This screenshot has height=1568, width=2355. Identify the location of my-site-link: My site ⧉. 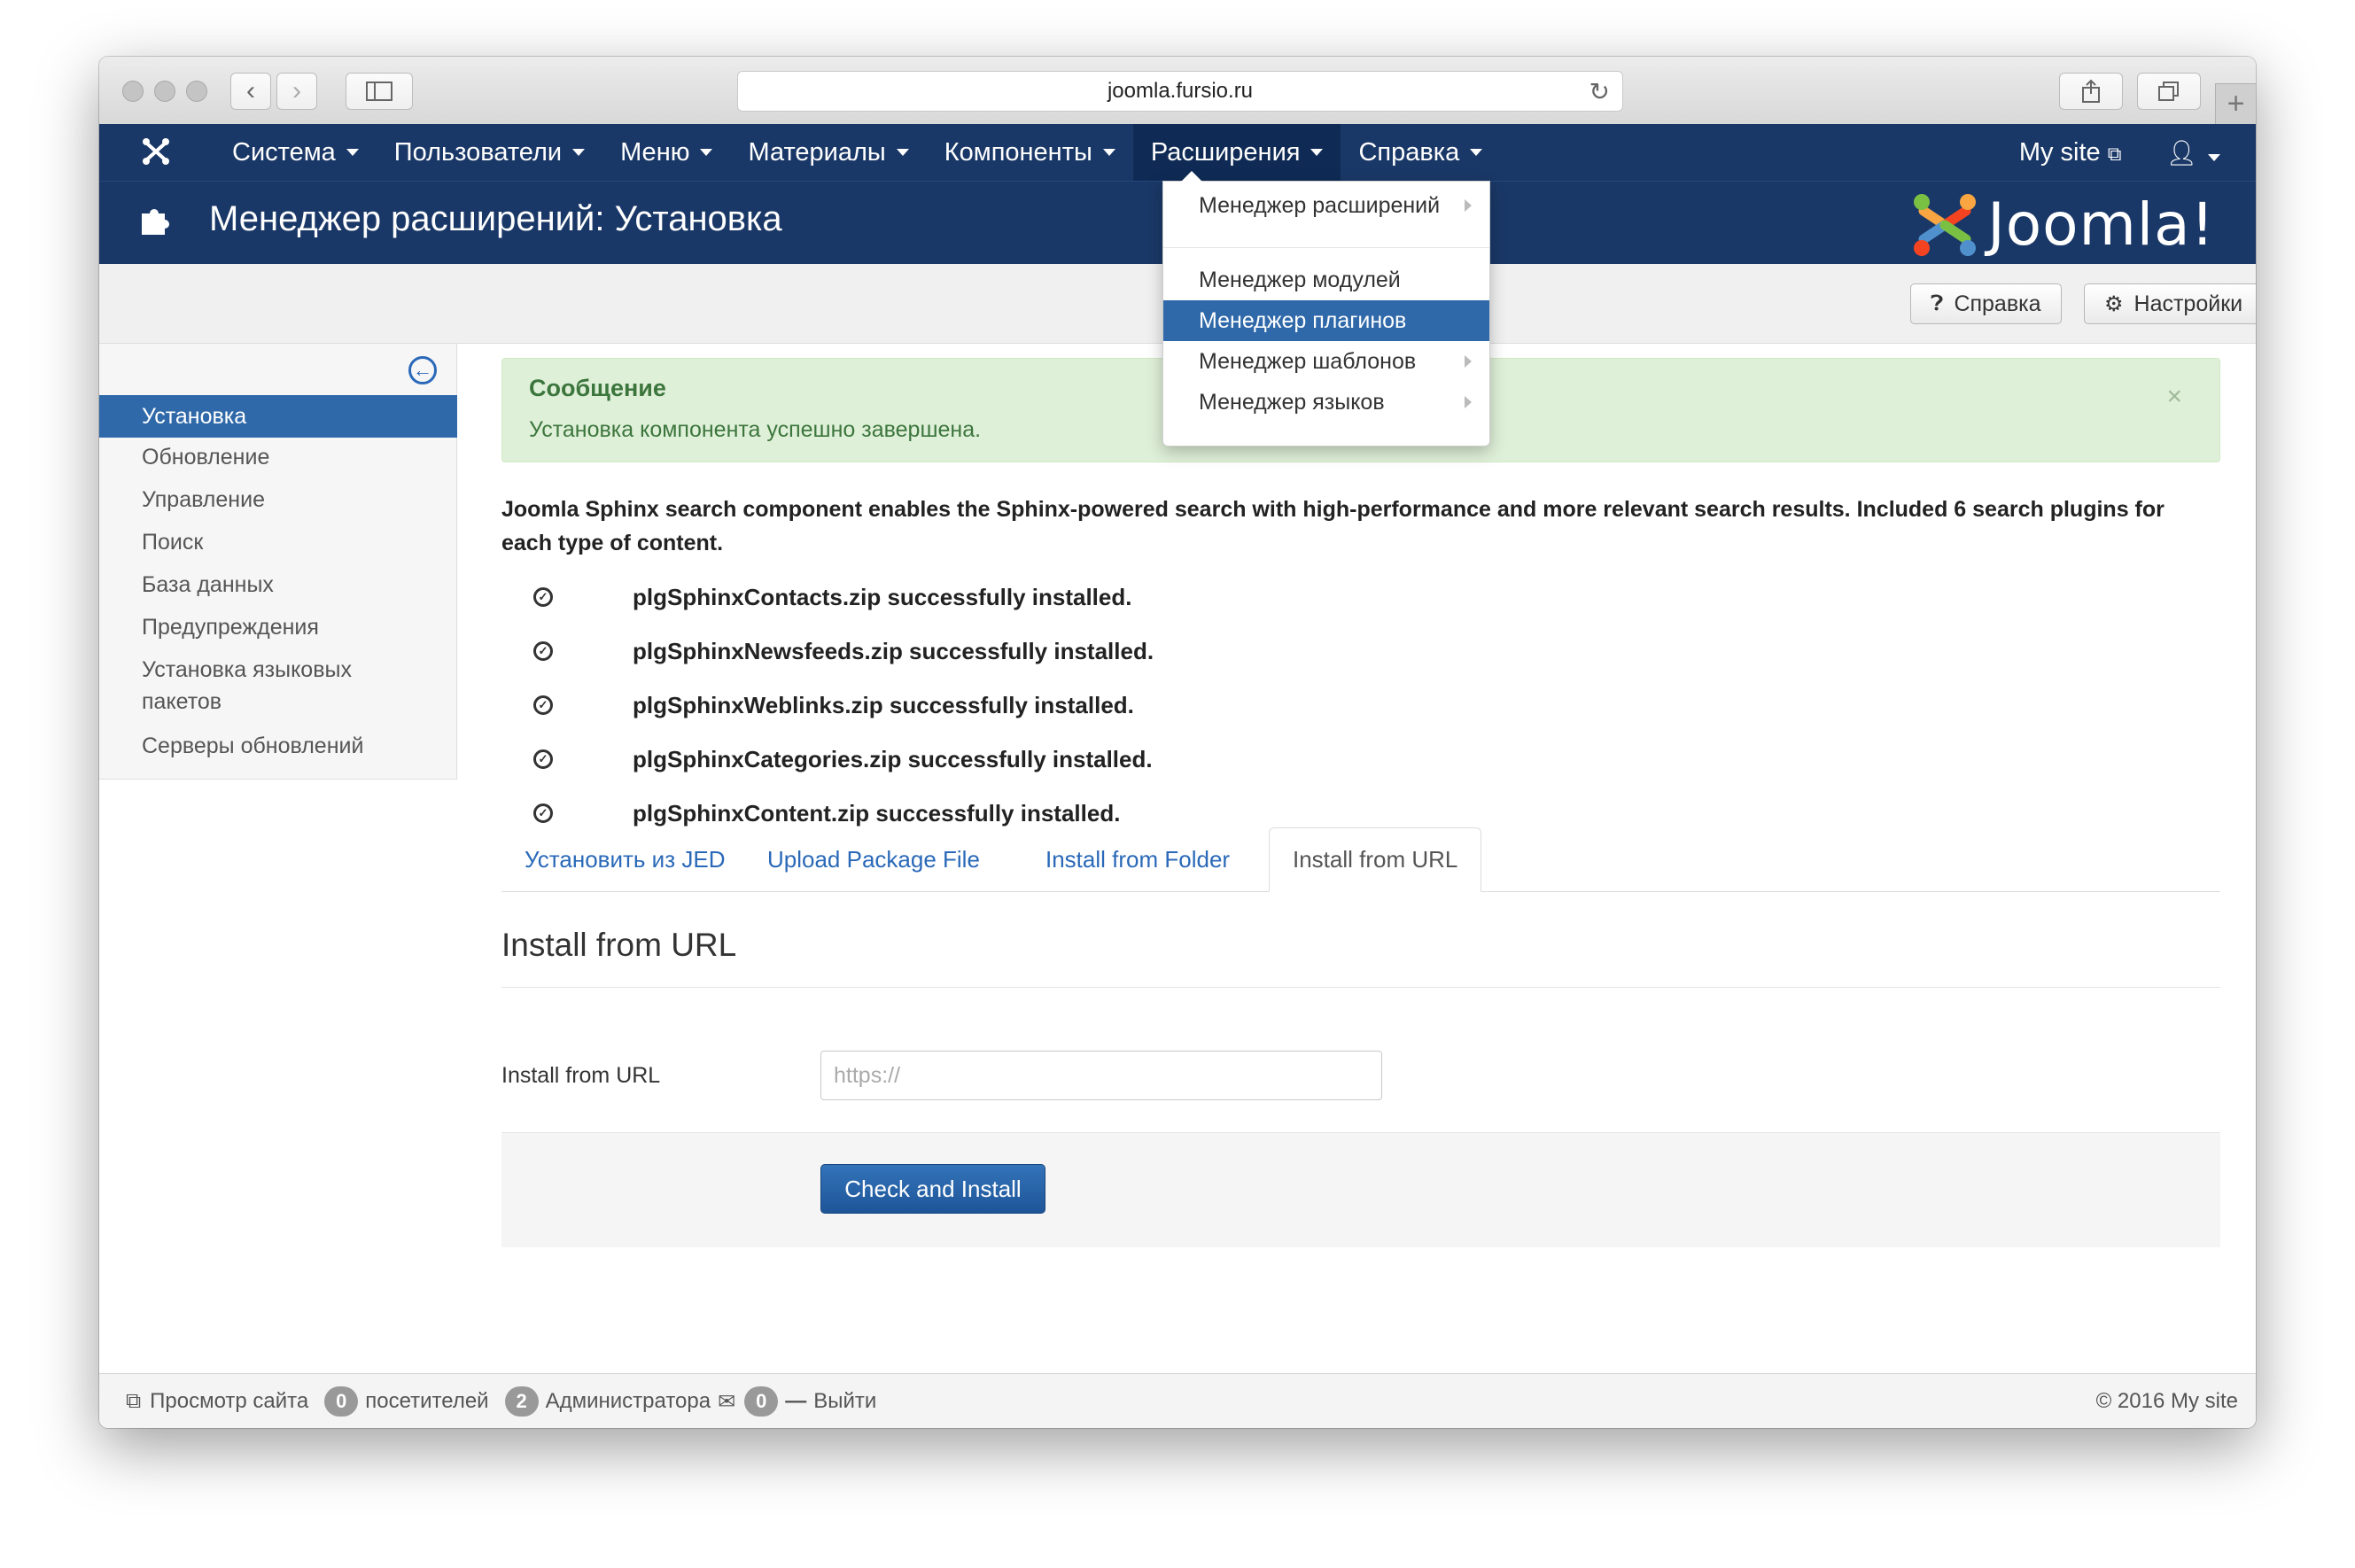
(2070, 152).